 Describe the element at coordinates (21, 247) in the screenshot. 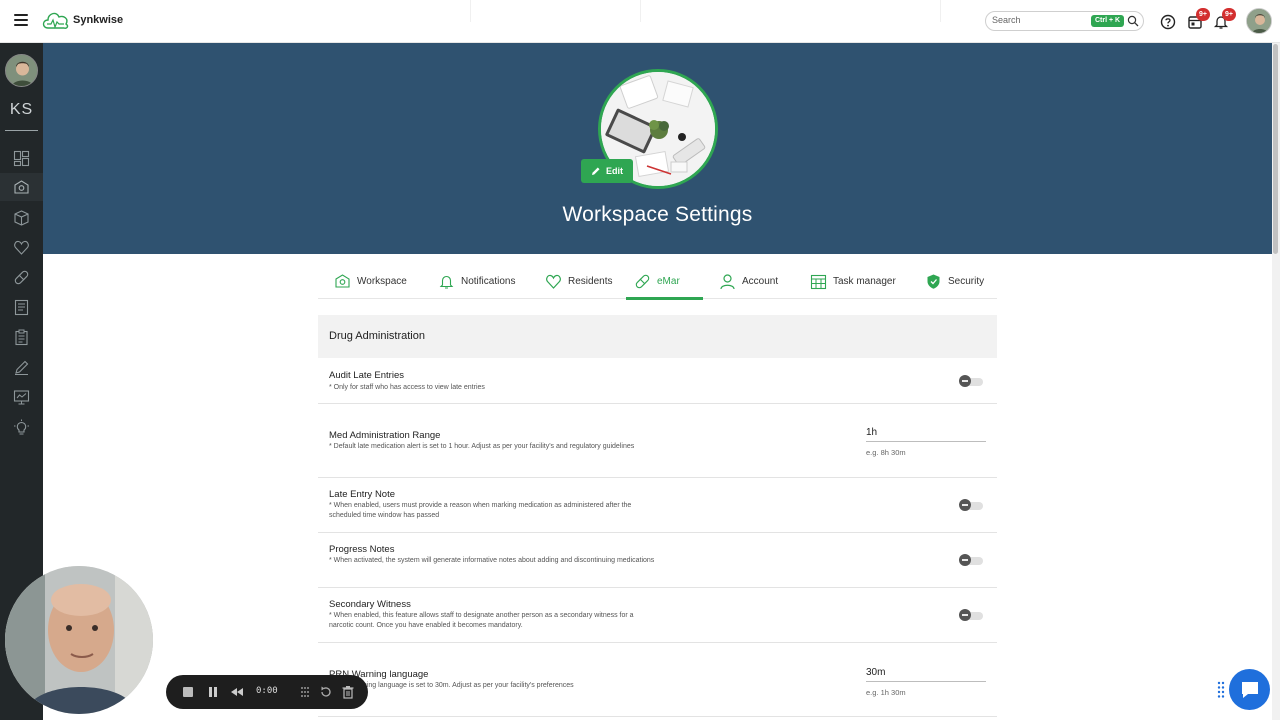

I see `sidebar-item-residents` at that location.